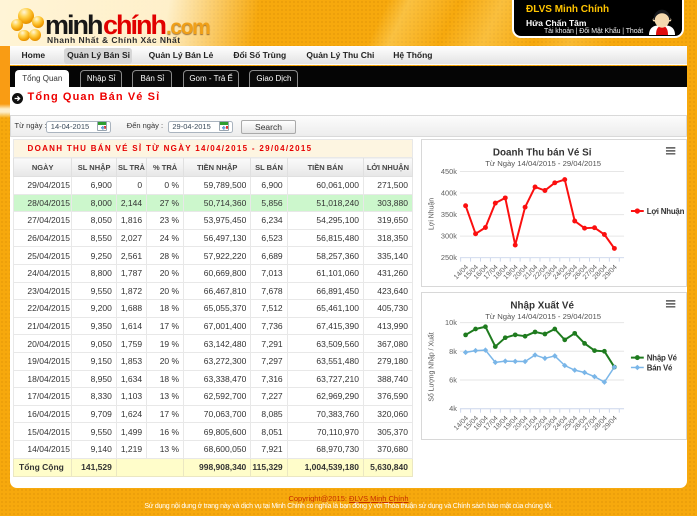 The height and width of the screenshot is (516, 697). I want to click on svg-text: 300k, so click(449, 236).